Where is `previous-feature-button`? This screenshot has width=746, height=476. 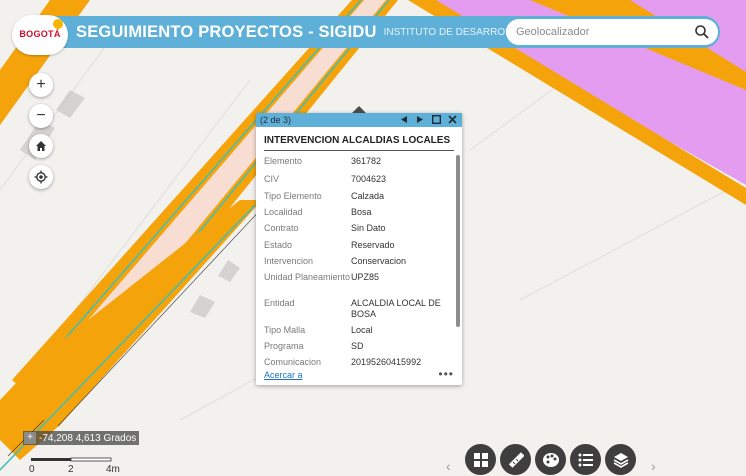
previous-feature-button is located at coordinates (404, 119).